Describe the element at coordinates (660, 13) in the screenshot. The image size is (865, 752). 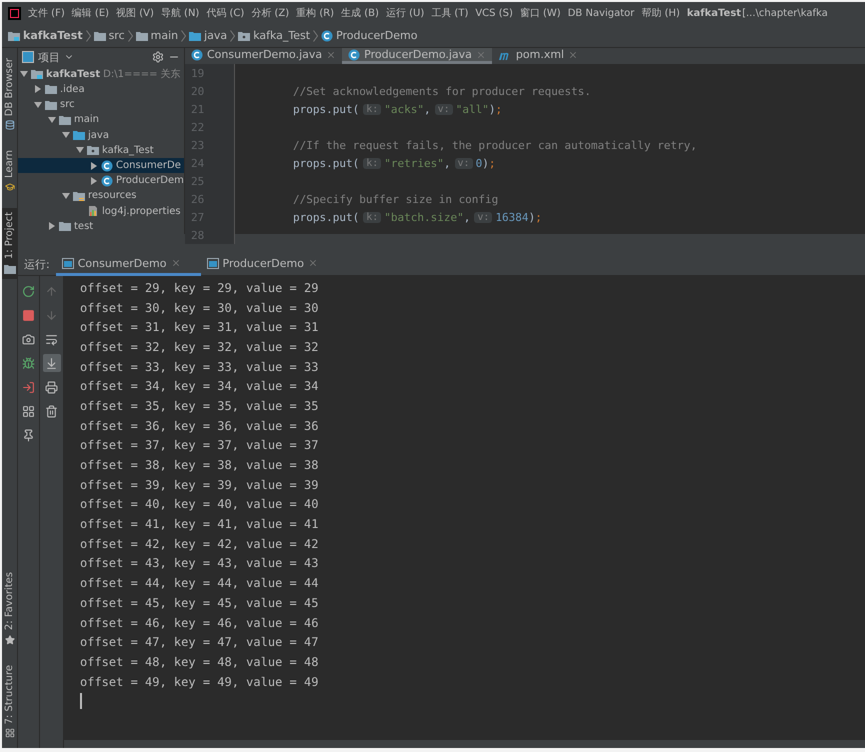
I see `menu-item: 帮助 (H)` at that location.